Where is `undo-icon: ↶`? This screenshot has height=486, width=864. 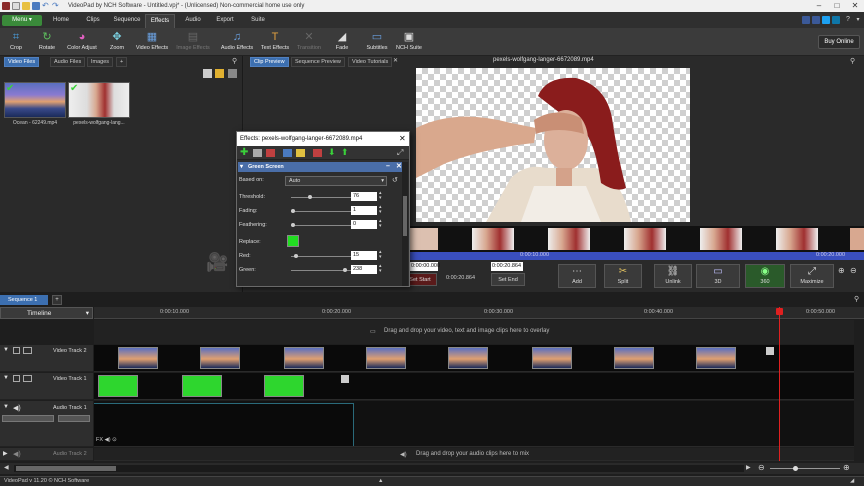 undo-icon: ↶ is located at coordinates (46, 6).